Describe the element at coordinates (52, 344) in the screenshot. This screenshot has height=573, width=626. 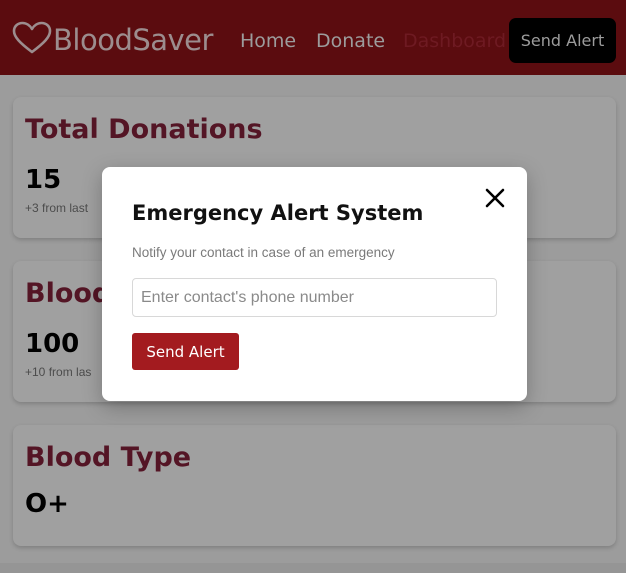
I see `card-value: 100` at that location.